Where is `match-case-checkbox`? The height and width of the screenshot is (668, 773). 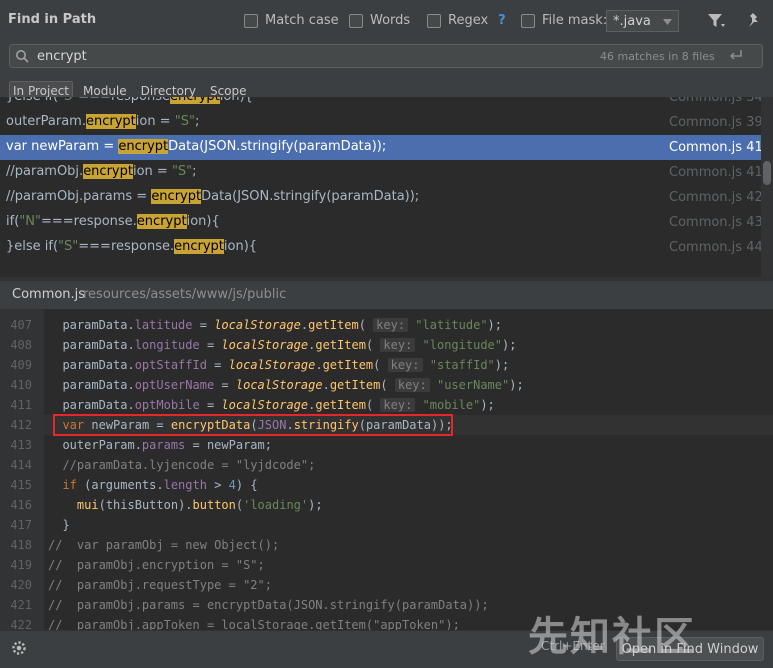
match-case-checkbox is located at coordinates (251, 20).